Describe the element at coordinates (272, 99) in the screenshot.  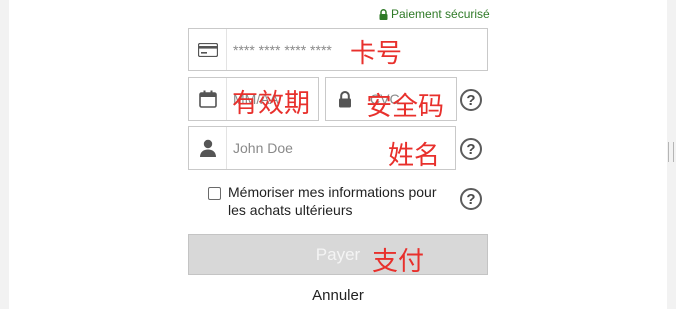
I see `expiry-input` at that location.